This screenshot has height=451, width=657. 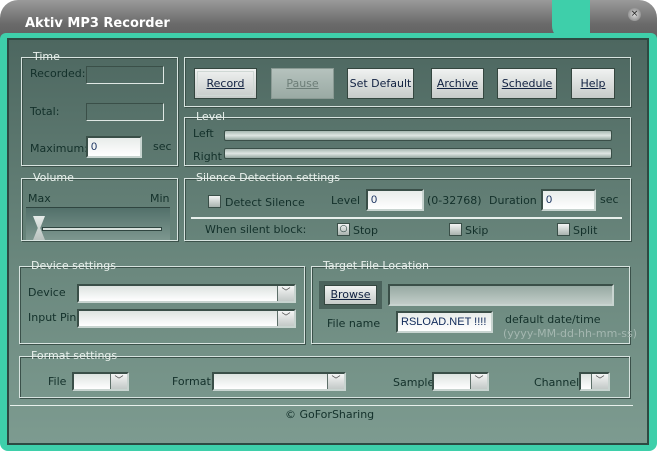 I want to click on default-label: default date/time, so click(x=553, y=319).